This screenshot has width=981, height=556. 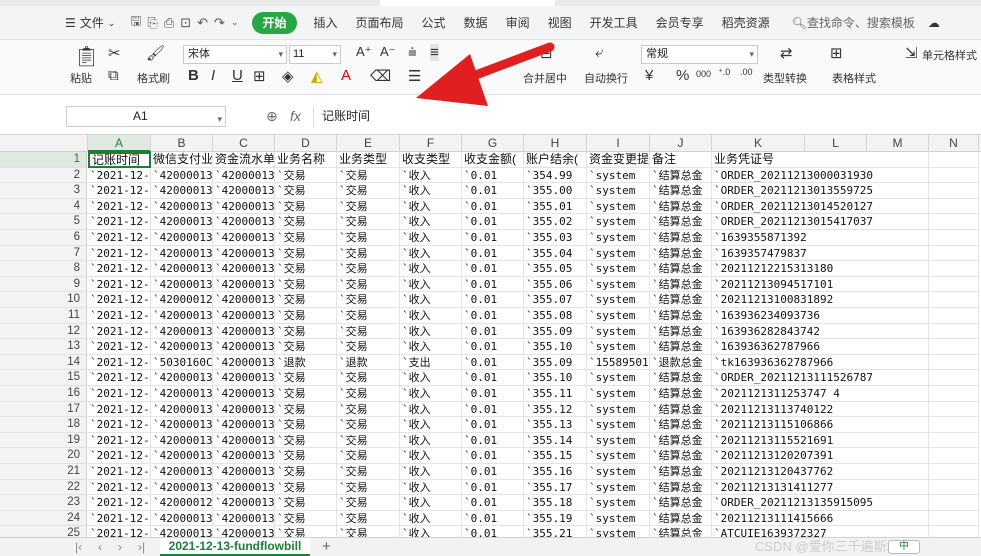 I want to click on header-cell: 业务类型, so click(x=368, y=160).